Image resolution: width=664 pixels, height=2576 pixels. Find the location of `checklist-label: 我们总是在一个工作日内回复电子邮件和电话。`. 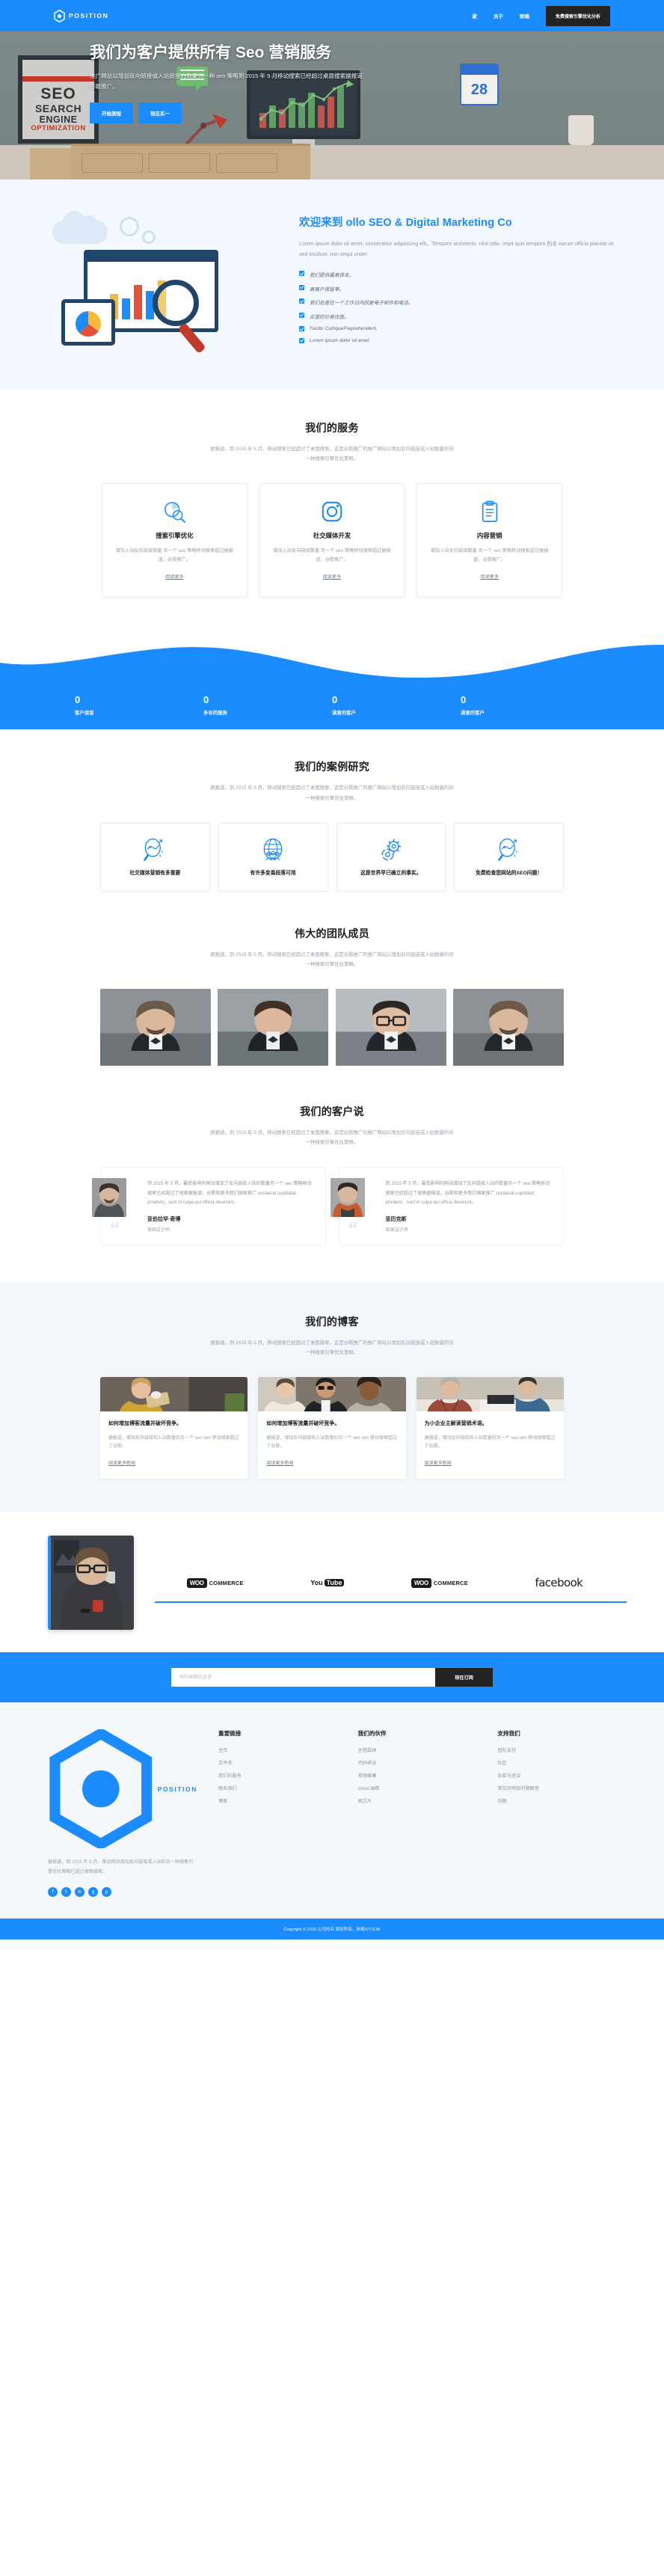

checklist-label: 我们总是在一个工作日内回复电子邮件和电话。 is located at coordinates (362, 304).